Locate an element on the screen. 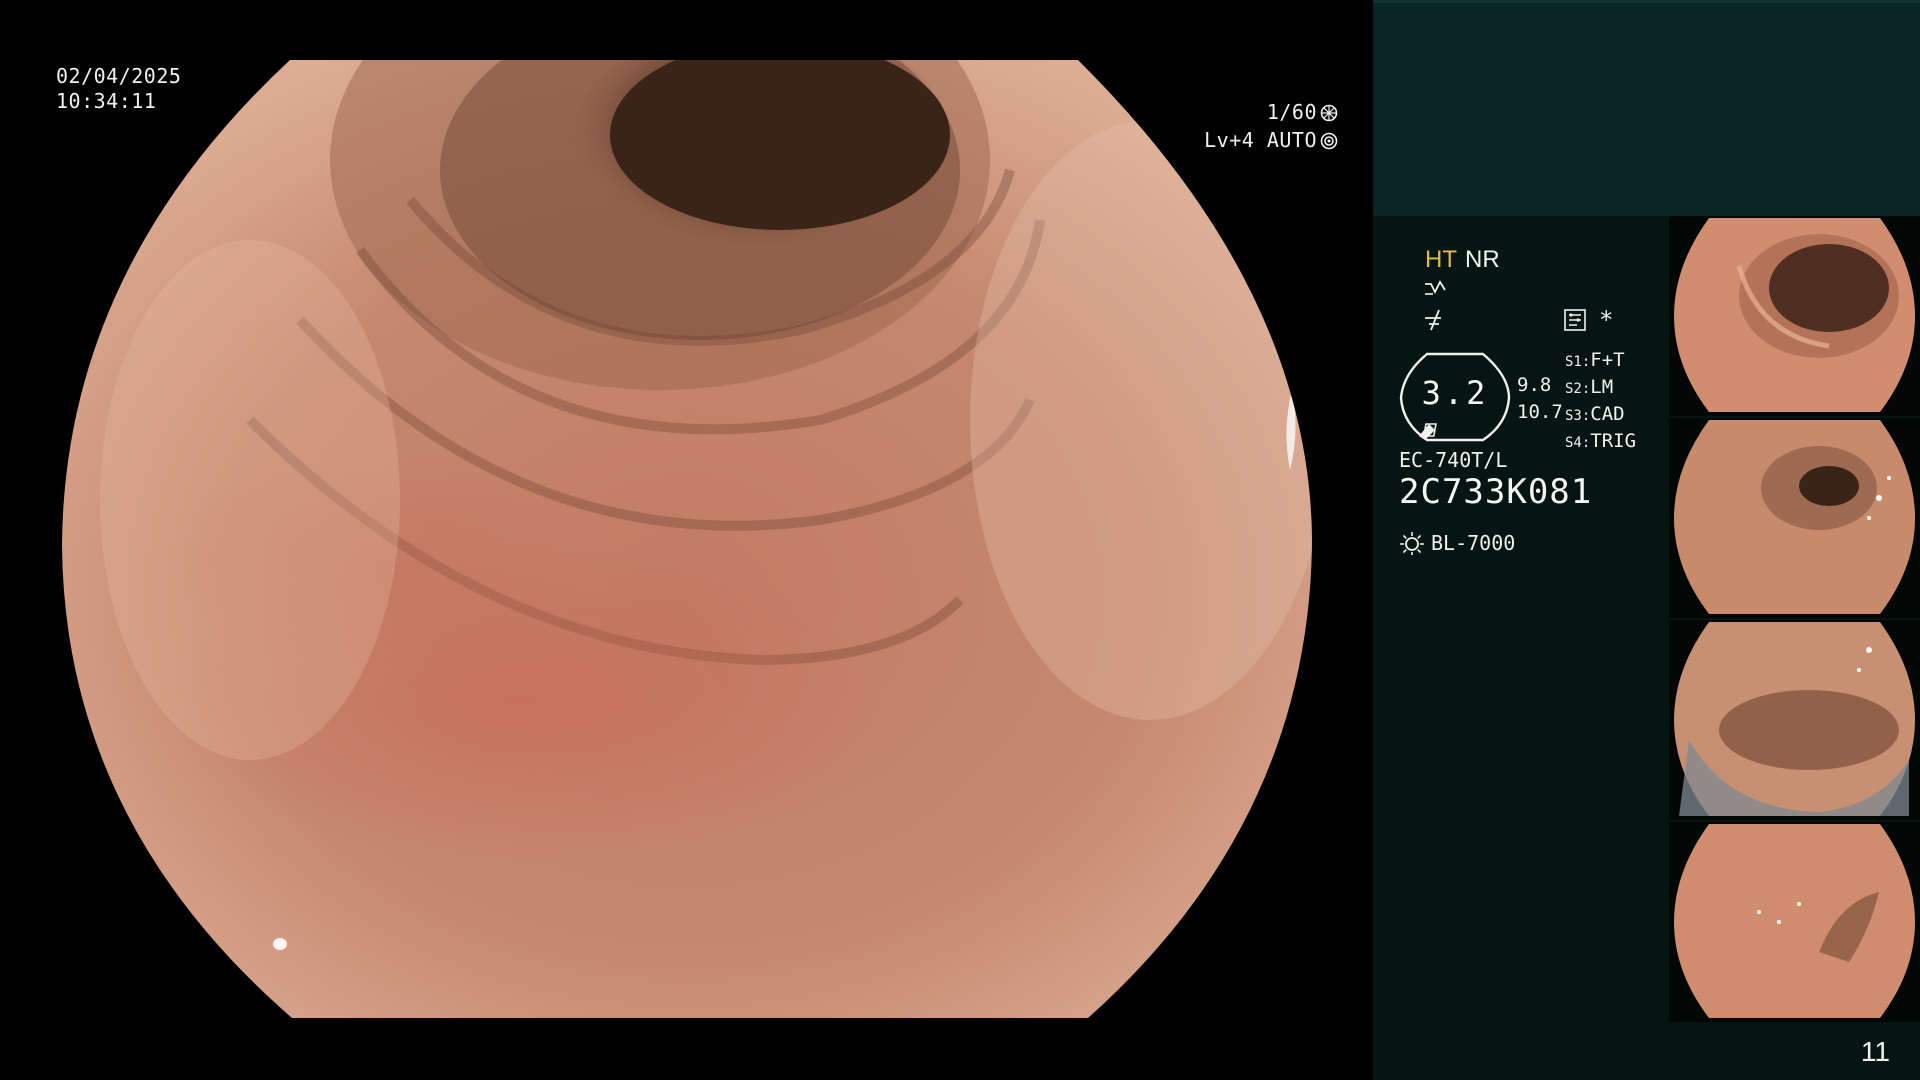 This screenshot has width=1920, height=1080. iris-icon is located at coordinates (1329, 141).